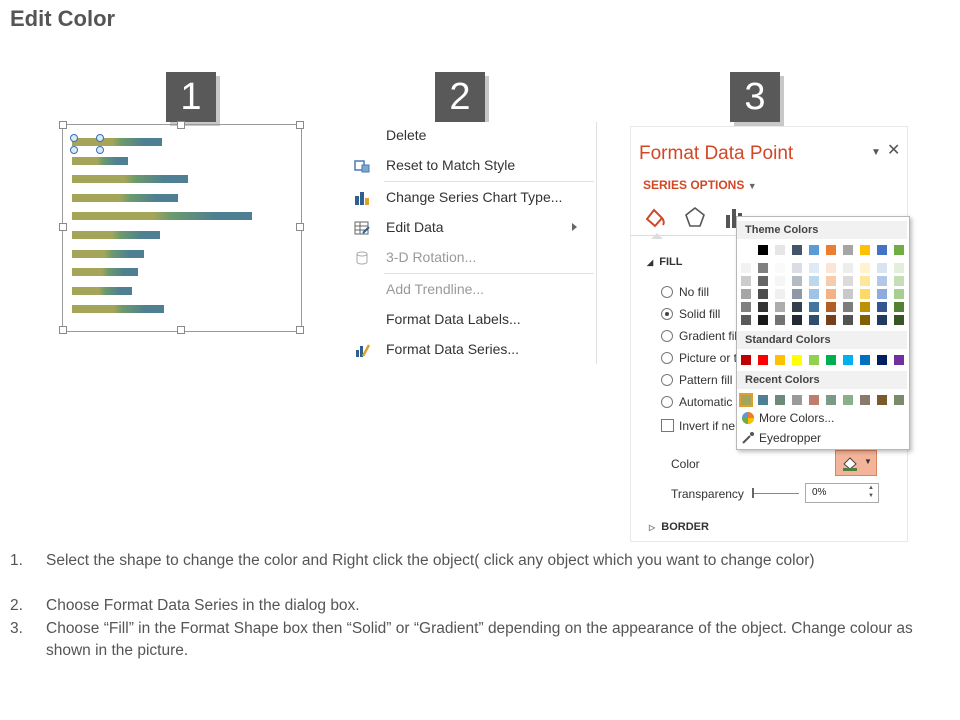 Image resolution: width=960 pixels, height=720 pixels. What do you see at coordinates (473, 228) in the screenshot?
I see `menu-item-edit-data: Edit Data` at bounding box center [473, 228].